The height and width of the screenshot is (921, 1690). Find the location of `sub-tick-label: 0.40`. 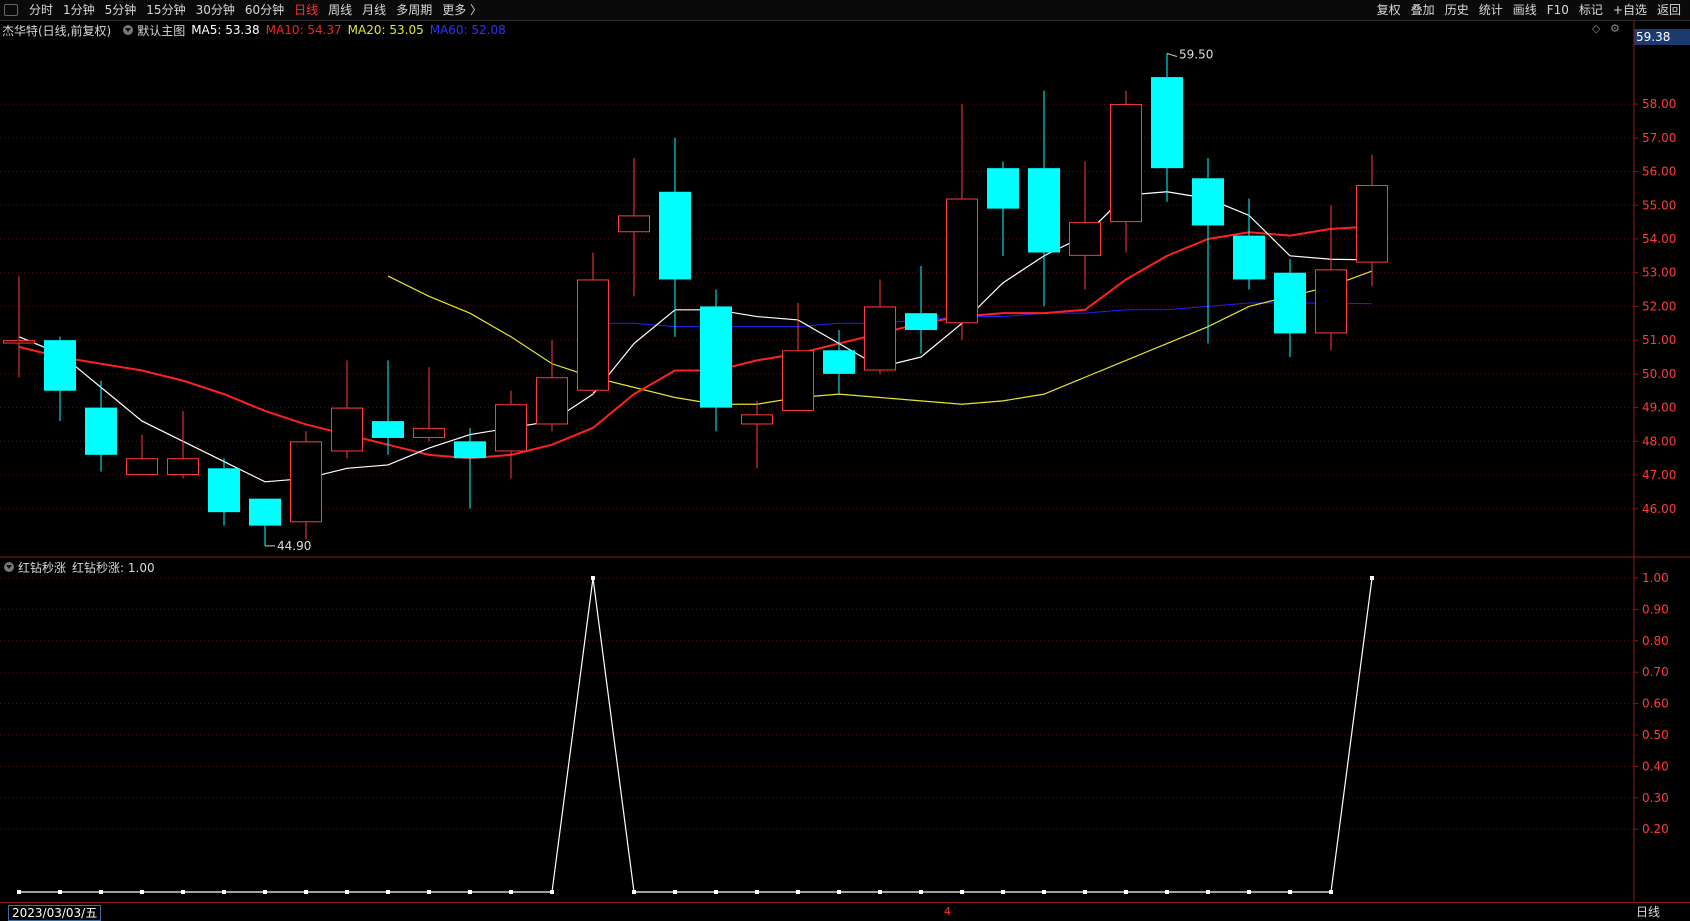

sub-tick-label: 0.40 is located at coordinates (1655, 766).